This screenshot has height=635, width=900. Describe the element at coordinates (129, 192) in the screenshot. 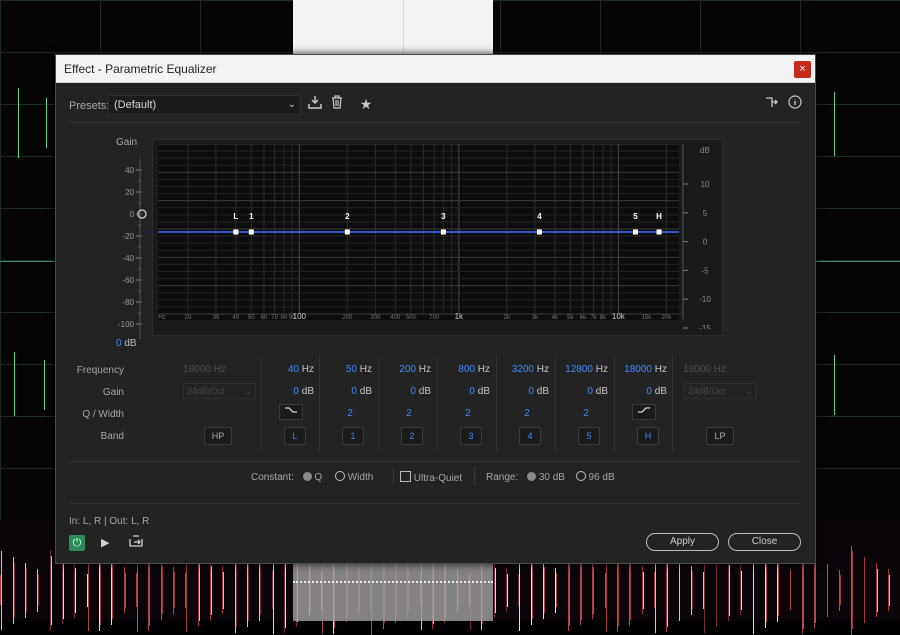

I see `gain-tick-label: 20` at that location.